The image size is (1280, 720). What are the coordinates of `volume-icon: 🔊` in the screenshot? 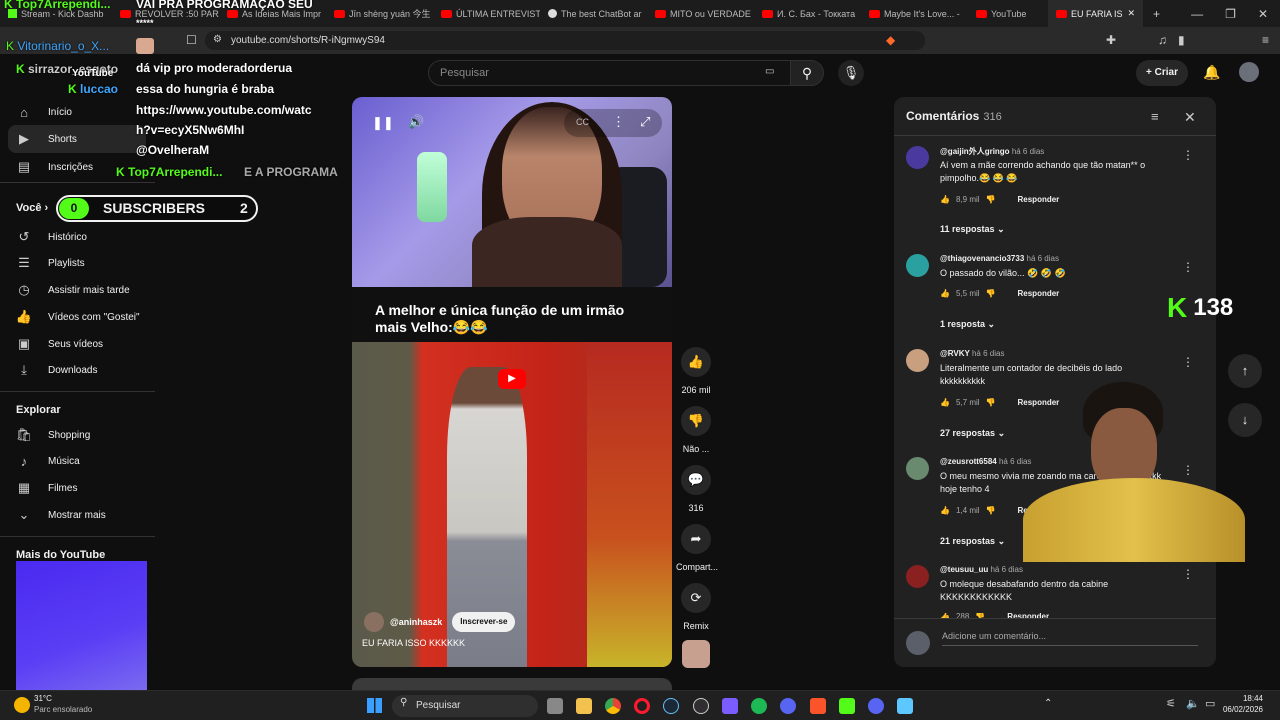 It's located at (416, 122).